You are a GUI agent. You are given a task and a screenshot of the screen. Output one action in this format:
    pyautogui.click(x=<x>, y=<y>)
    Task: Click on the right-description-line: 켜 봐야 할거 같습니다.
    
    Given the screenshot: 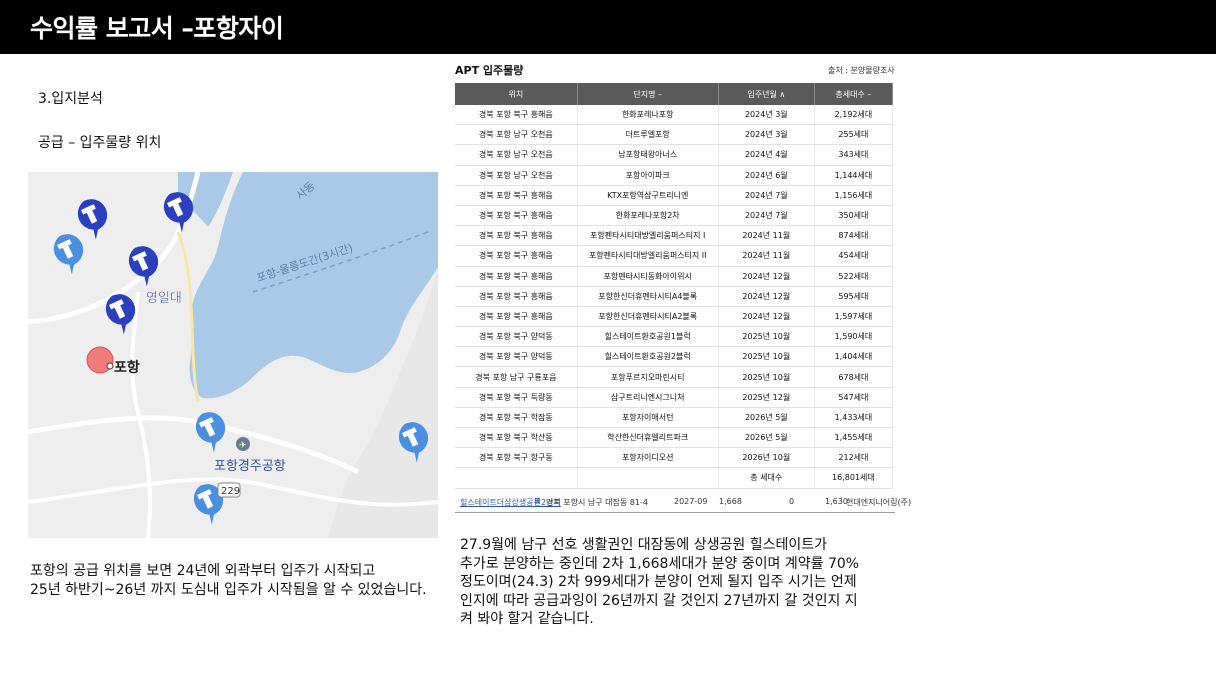 What is the action you would take?
    pyautogui.click(x=527, y=619)
    